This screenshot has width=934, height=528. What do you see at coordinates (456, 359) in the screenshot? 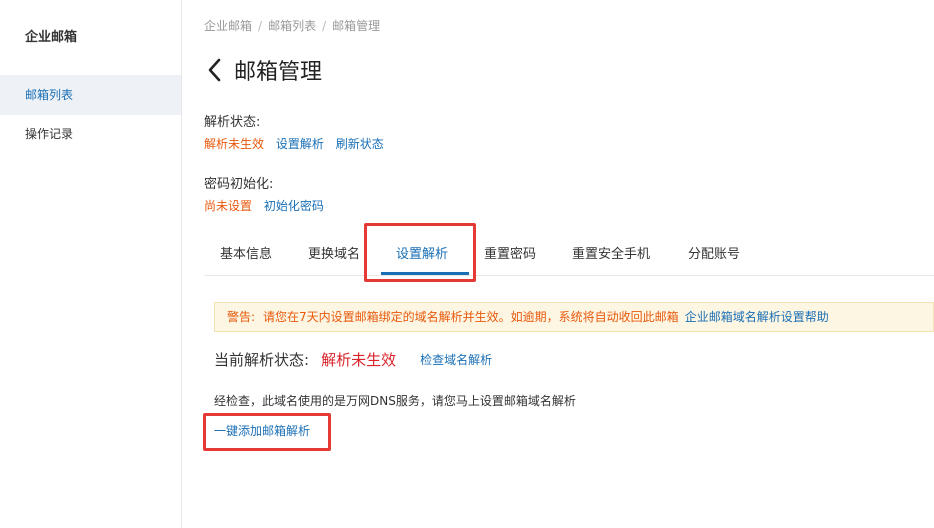
I see `check-domain-resolve-link: 检查域名解析` at bounding box center [456, 359].